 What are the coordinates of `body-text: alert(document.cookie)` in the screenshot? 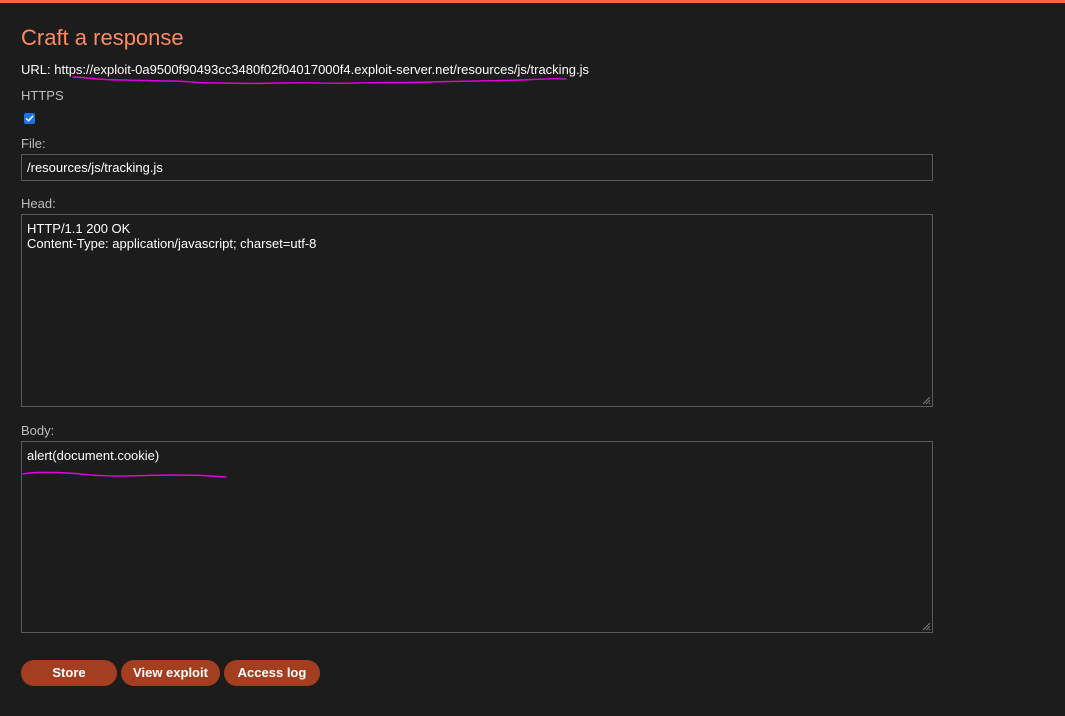 It's located at (93, 455).